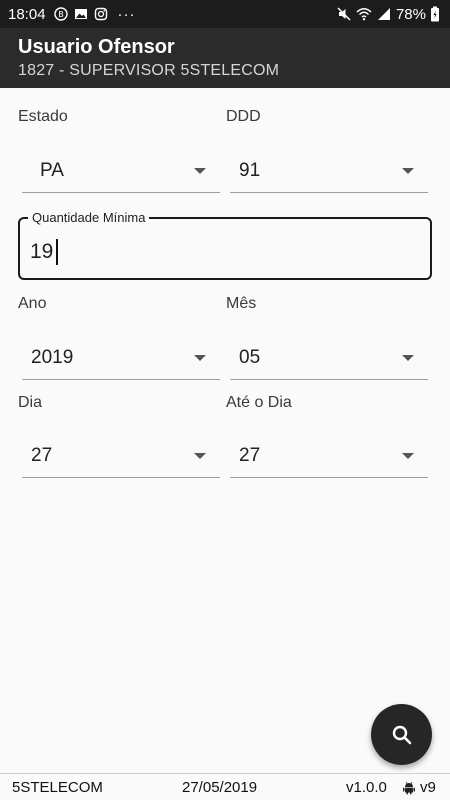 The height and width of the screenshot is (800, 450). Describe the element at coordinates (428, 787) in the screenshot. I see `footer-api-version: v9` at that location.